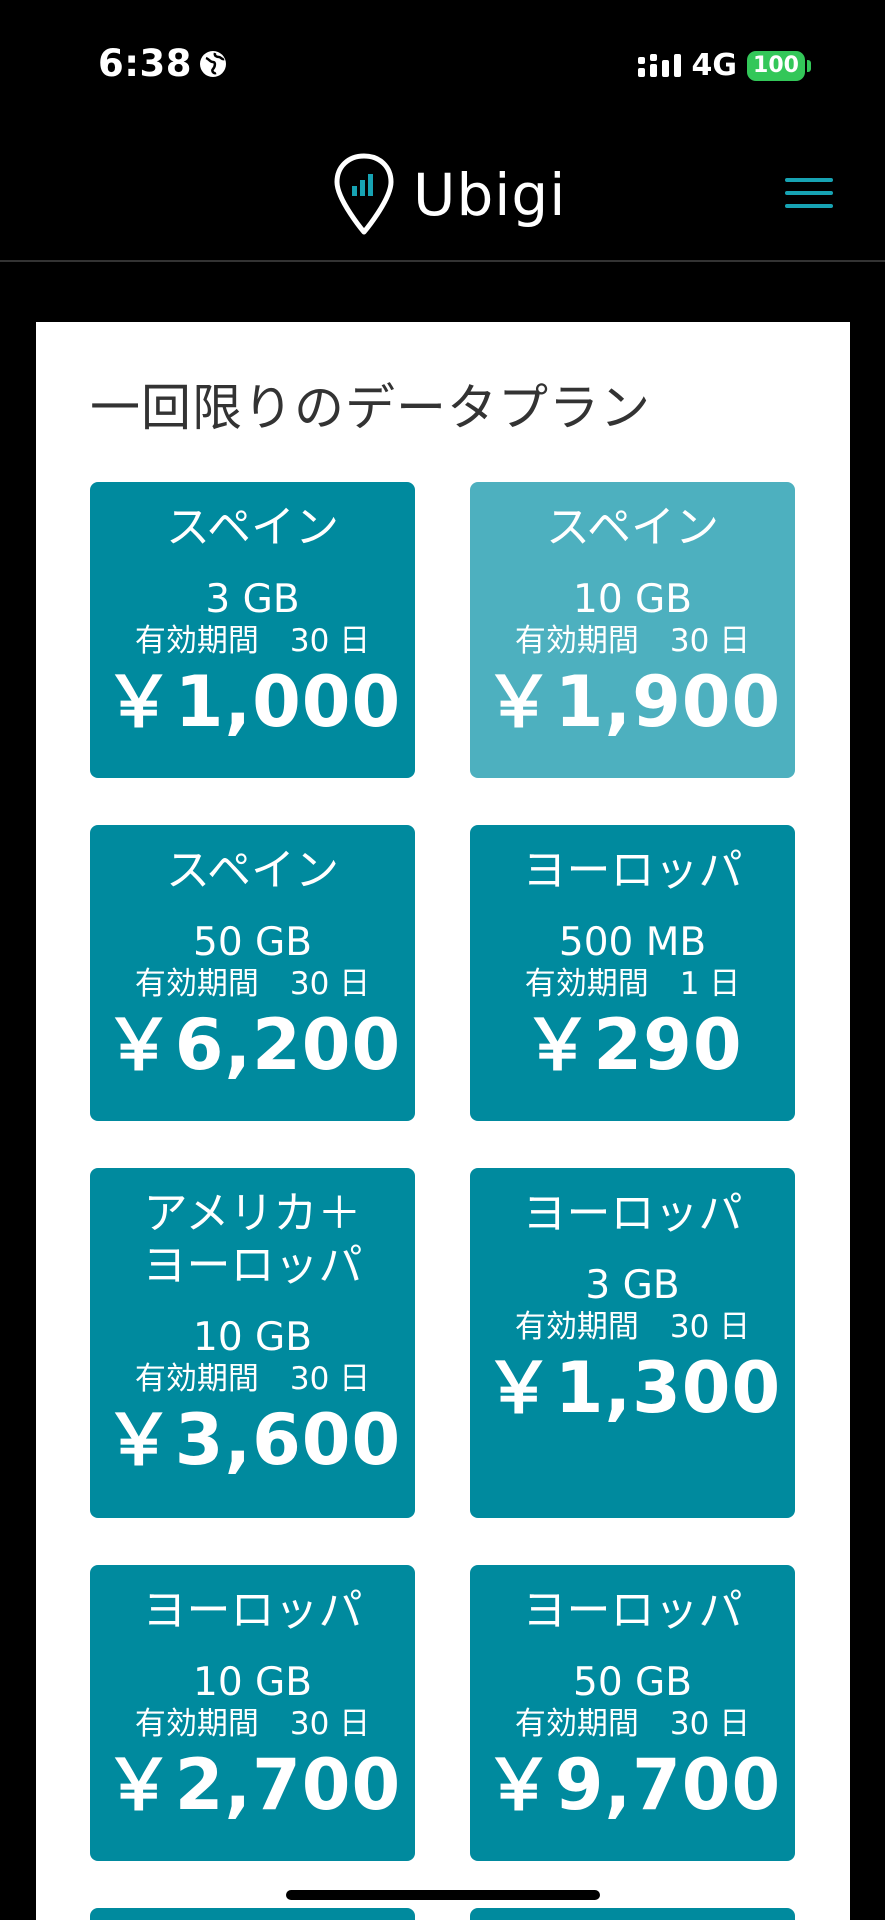 Image resolution: width=885 pixels, height=1920 pixels. I want to click on status-time: 6:38, so click(163, 63).